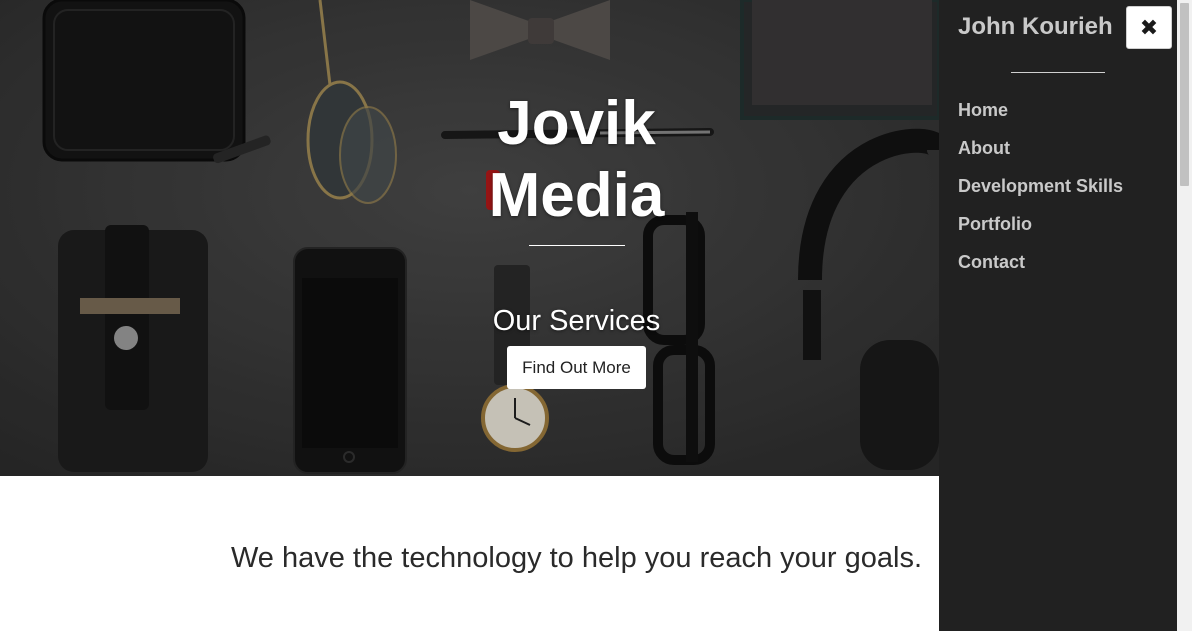 The height and width of the screenshot is (631, 1192). Describe the element at coordinates (1040, 229) in the screenshot. I see `sidebar-item-portfolio: Portfolio` at that location.